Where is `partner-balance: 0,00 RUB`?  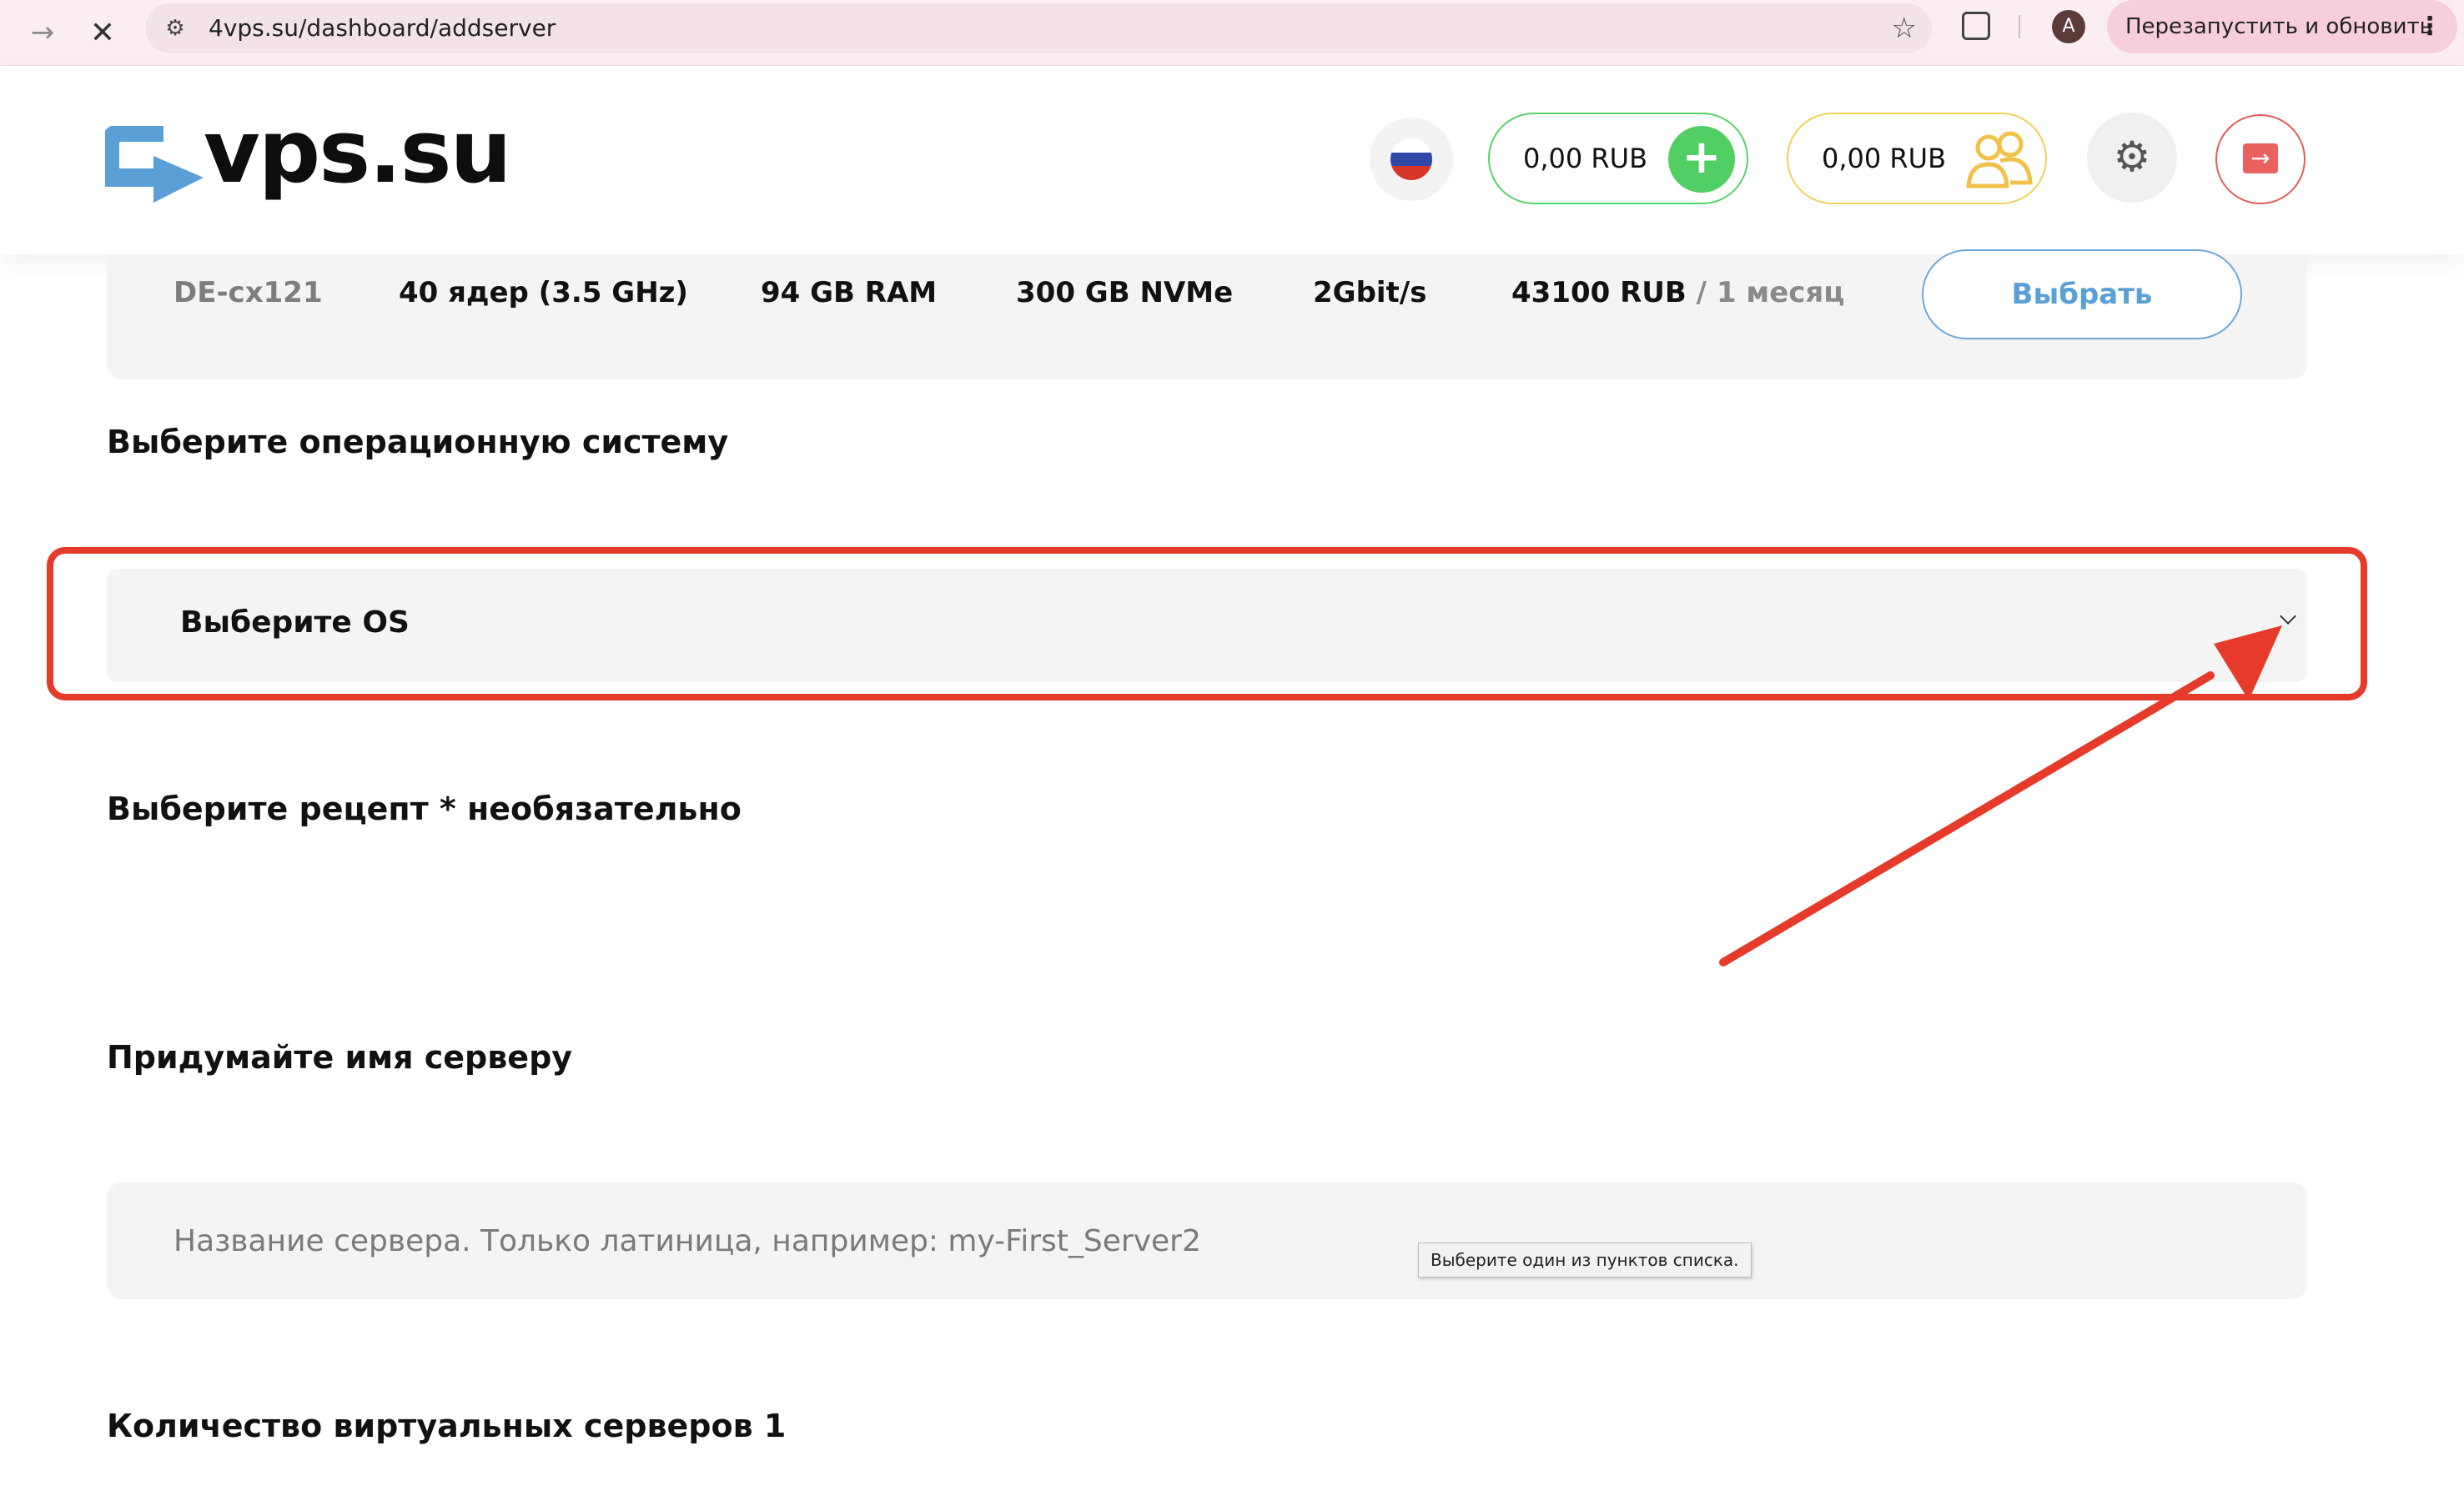
partner-balance: 0,00 RUB is located at coordinates (1917, 158).